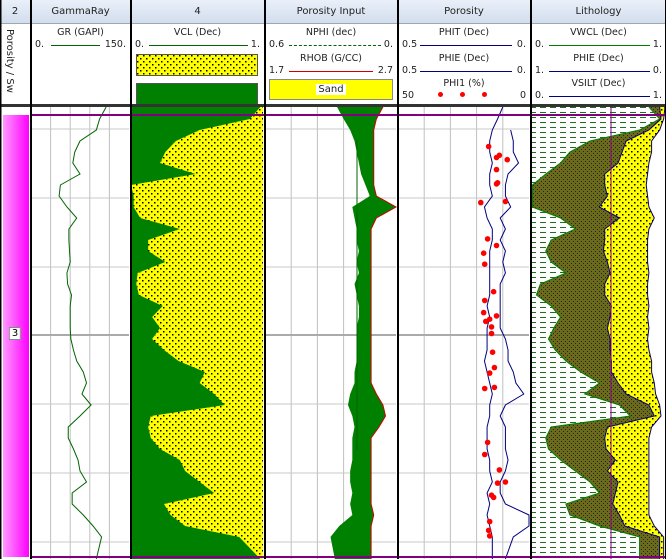  What do you see at coordinates (384, 332) in the screenshot?
I see `rhob-curve` at bounding box center [384, 332].